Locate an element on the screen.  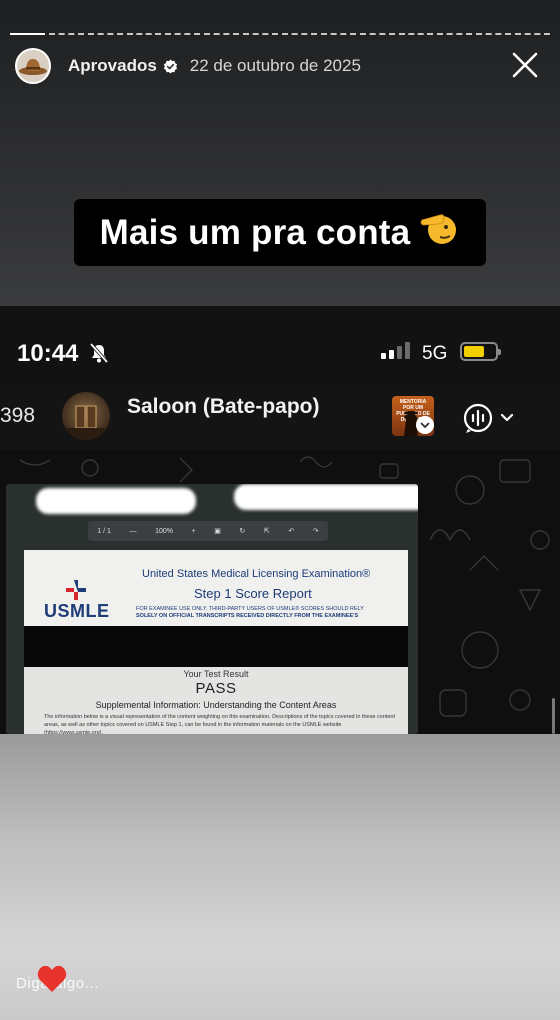
pdf-toolbar: 1 / 1 — 100% + ▣ ↻ ⇱ ↶ ↷ is located at coordinates (208, 531).